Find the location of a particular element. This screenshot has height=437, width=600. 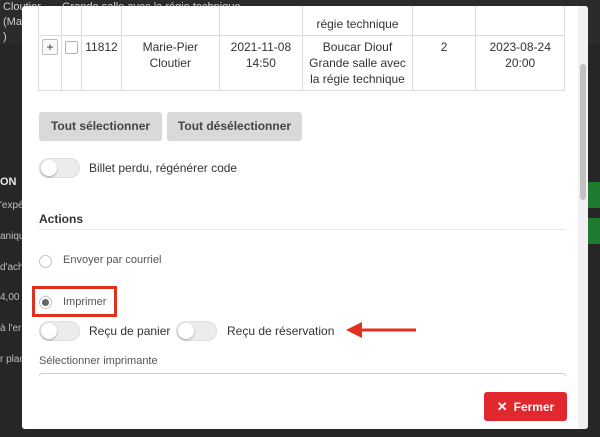

expand-row-button: + is located at coordinates (50, 47).